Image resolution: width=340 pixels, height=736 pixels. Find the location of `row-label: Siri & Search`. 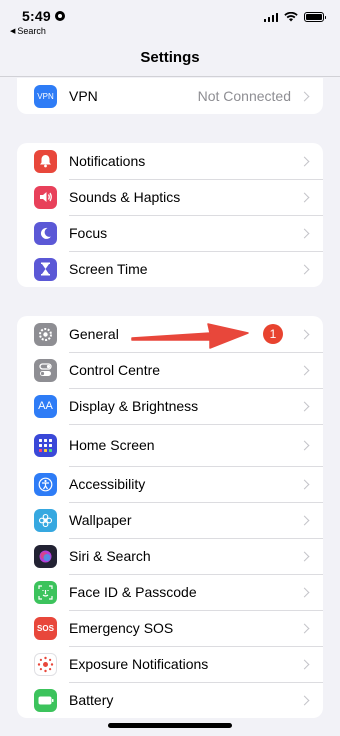

row-label: Siri & Search is located at coordinates (110, 556).